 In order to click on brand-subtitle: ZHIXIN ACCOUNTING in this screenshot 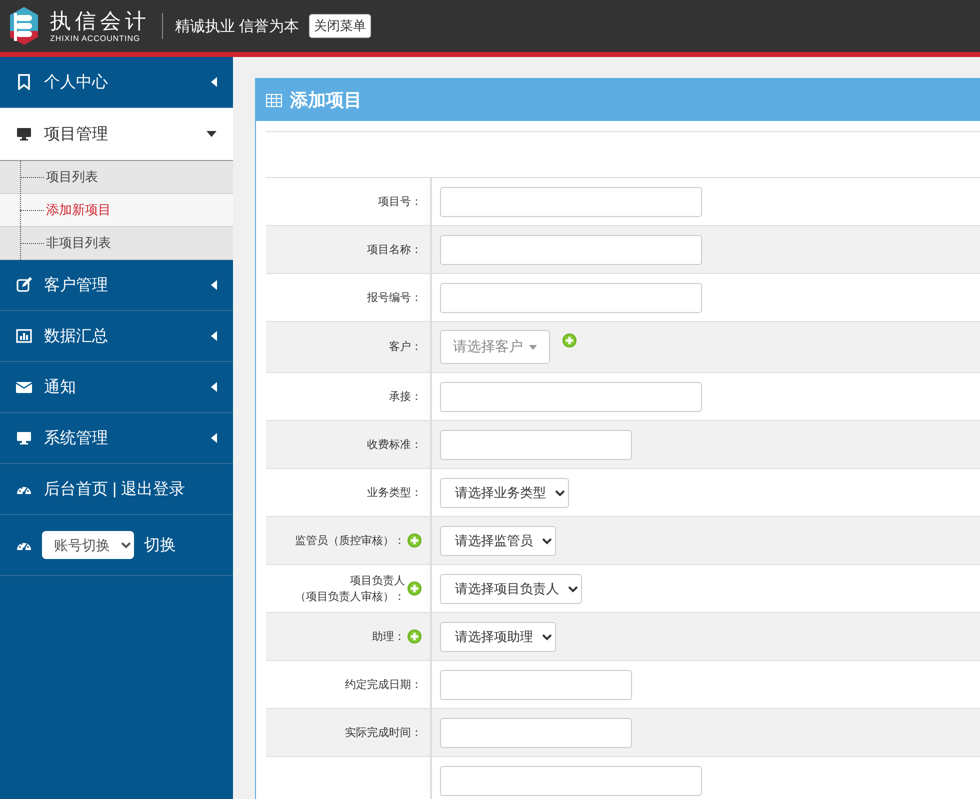, I will do `click(96, 38)`.